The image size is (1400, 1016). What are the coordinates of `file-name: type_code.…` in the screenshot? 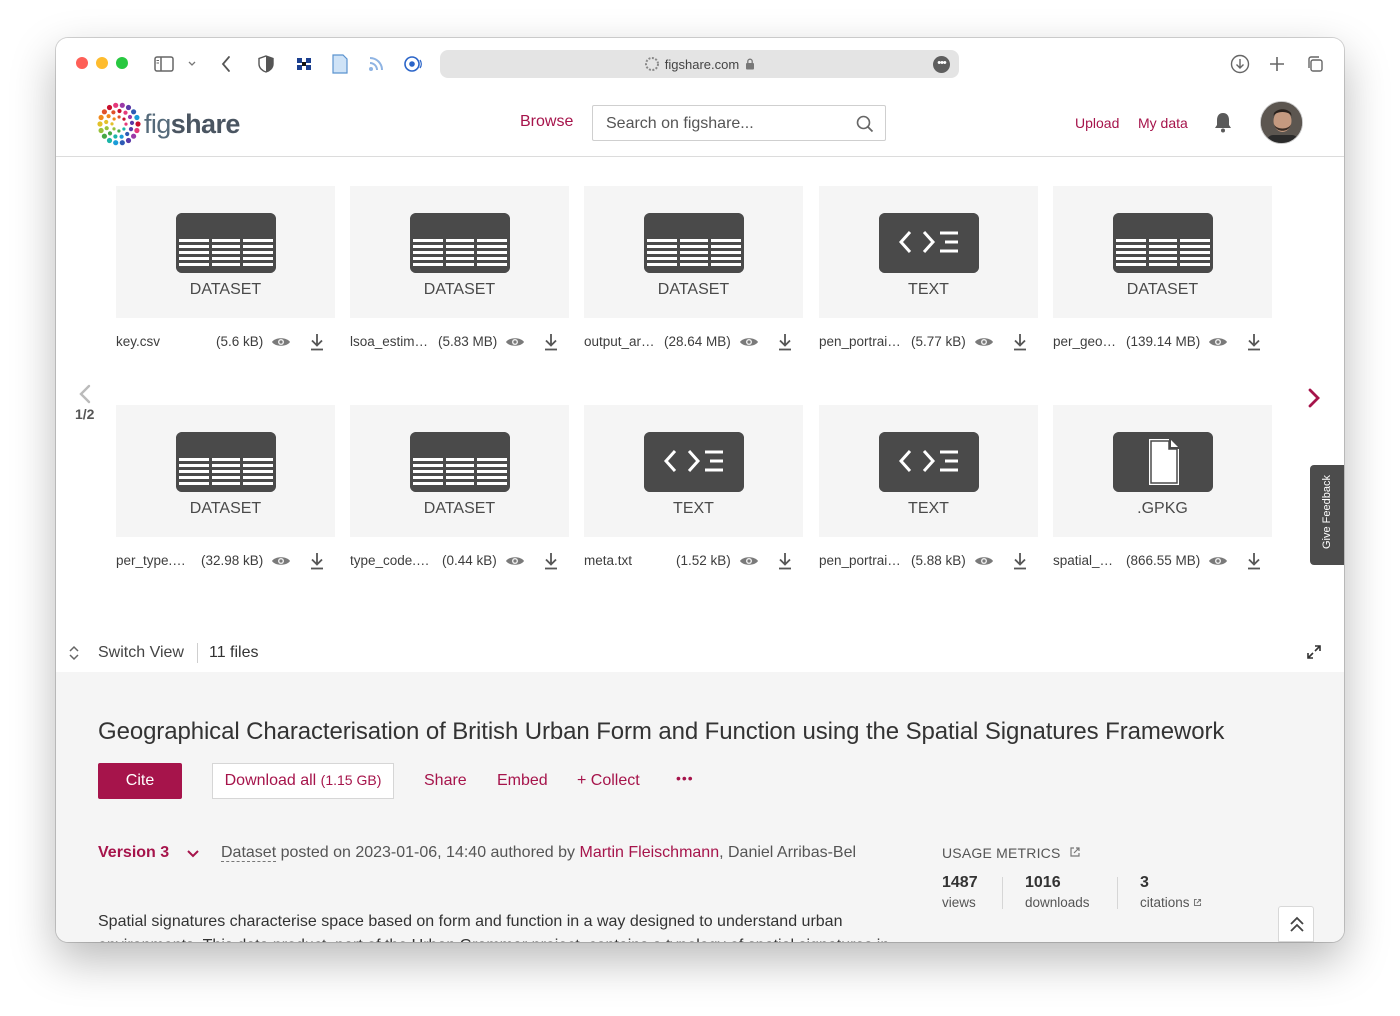 It's located at (390, 560).